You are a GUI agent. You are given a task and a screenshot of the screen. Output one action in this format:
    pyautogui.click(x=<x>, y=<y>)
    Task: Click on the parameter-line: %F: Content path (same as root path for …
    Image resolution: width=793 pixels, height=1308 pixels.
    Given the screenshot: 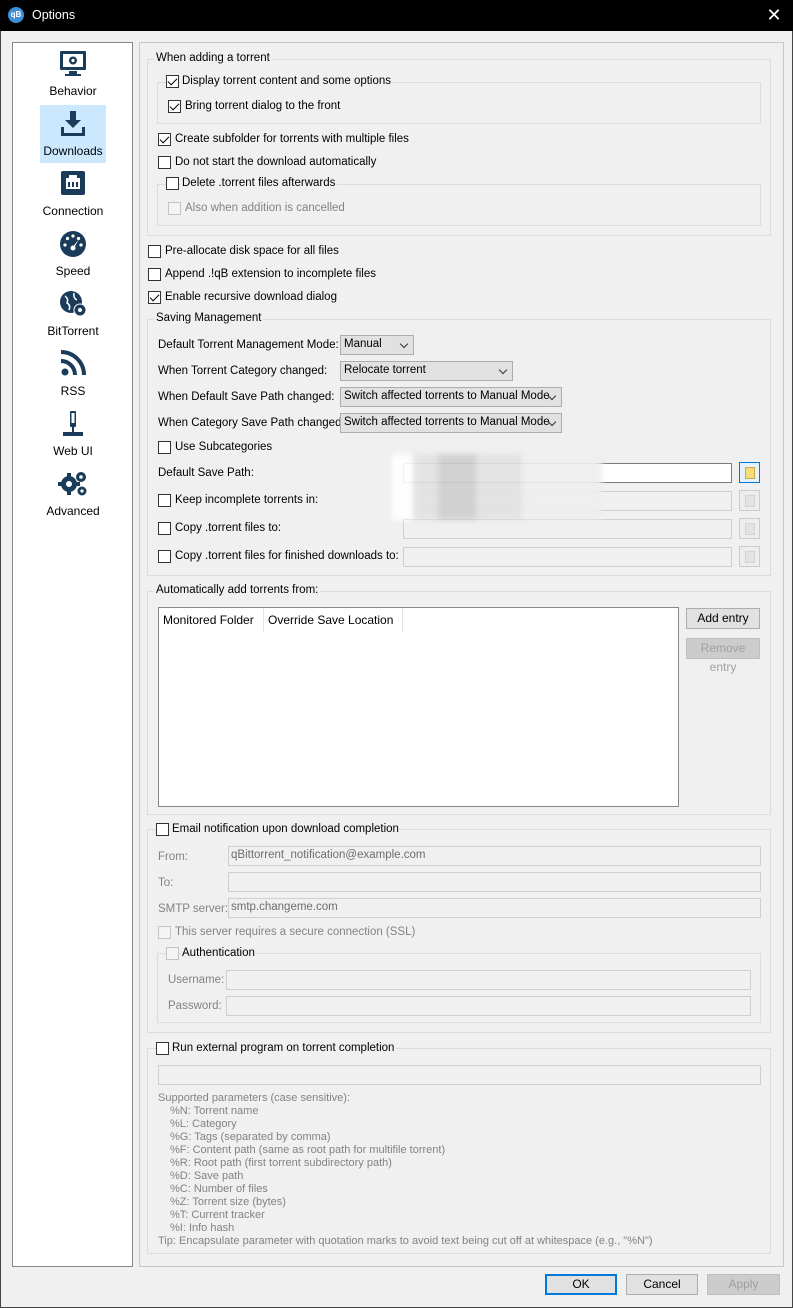 What is the action you would take?
    pyautogui.click(x=308, y=1150)
    